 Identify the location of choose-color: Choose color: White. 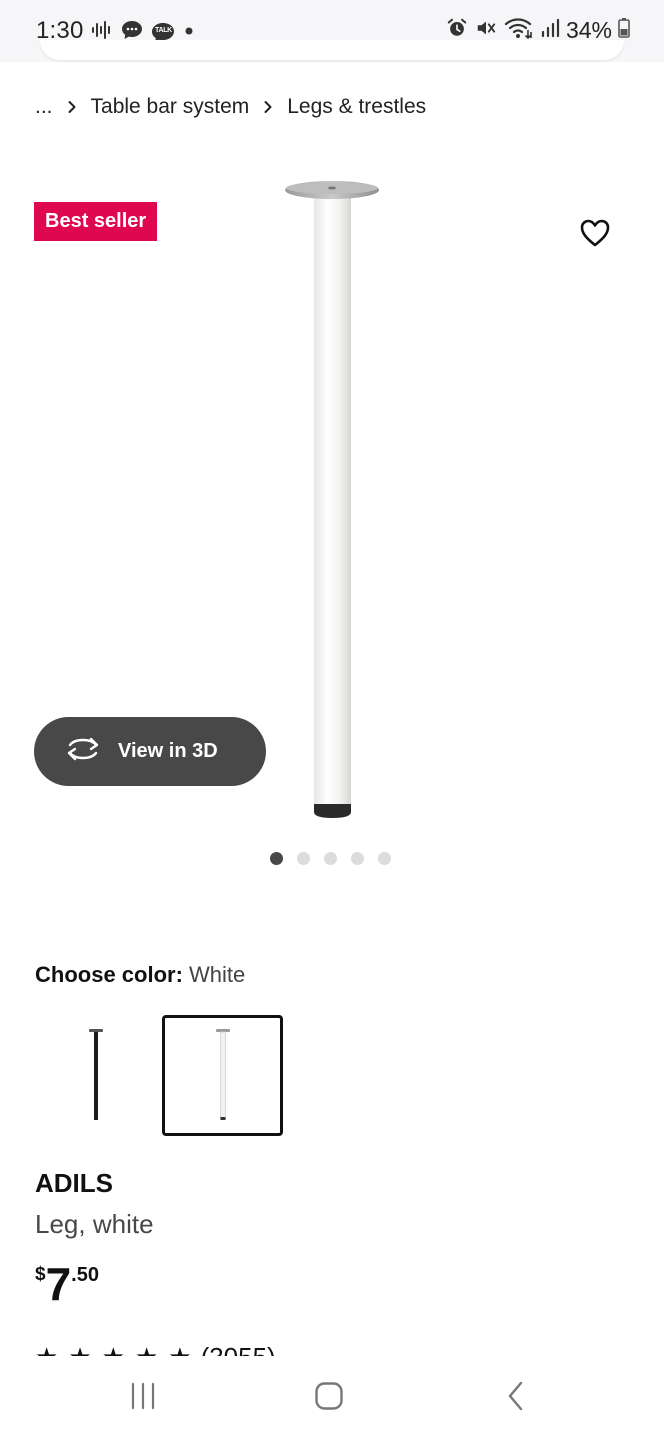
(140, 975).